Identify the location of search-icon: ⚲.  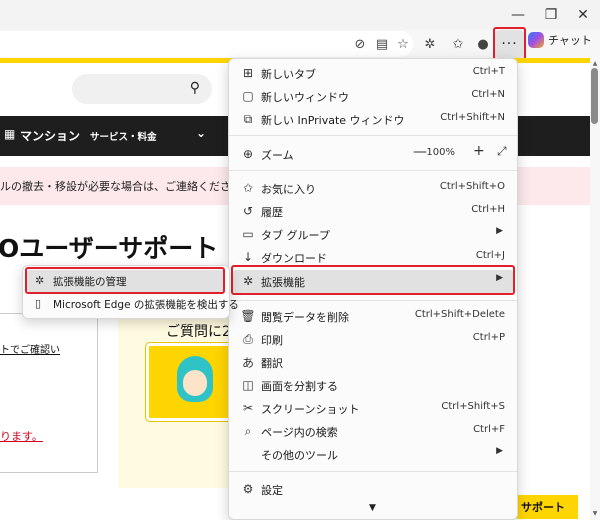
(194, 88).